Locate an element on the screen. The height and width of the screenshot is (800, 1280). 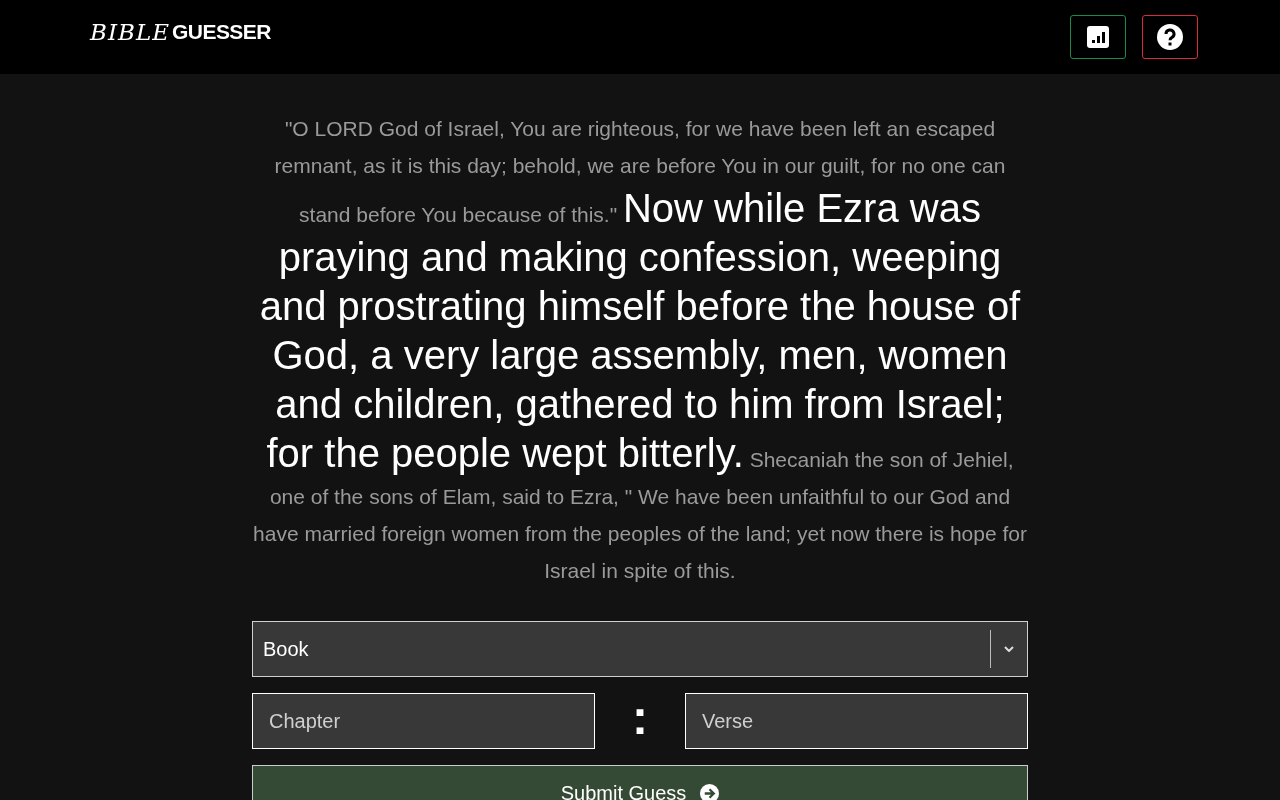
stats-button is located at coordinates (1098, 37).